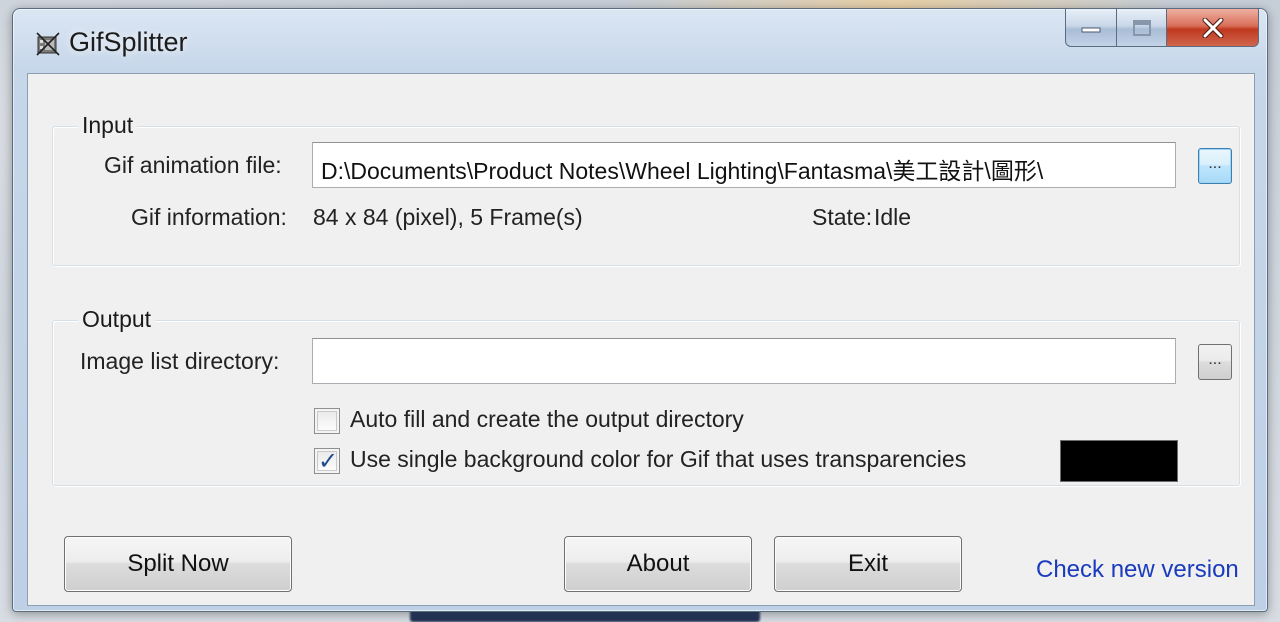 The width and height of the screenshot is (1280, 622). I want to click on close-button, so click(1213, 28).